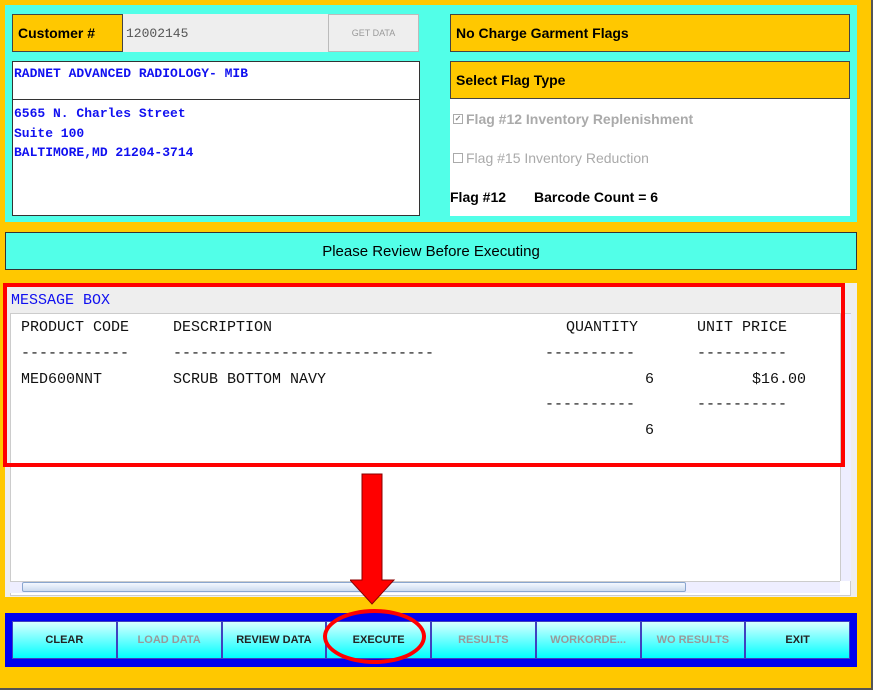 Image resolution: width=875 pixels, height=692 pixels. What do you see at coordinates (693, 640) in the screenshot?
I see `wo-results-button: WO RESULTS` at bounding box center [693, 640].